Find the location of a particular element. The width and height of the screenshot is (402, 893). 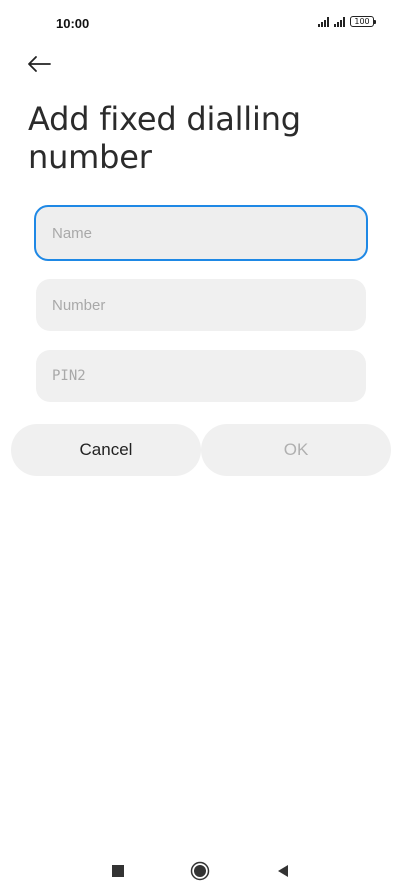

page-title: Add fixed dialling number is located at coordinates (164, 138).